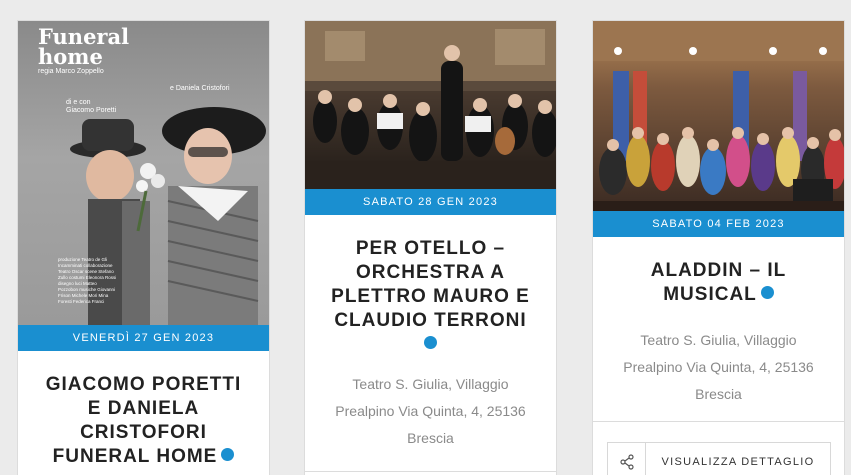 The image size is (851, 475). What do you see at coordinates (135, 456) in the screenshot?
I see `event-title-line-text: FUNERAL HOME` at bounding box center [135, 456].